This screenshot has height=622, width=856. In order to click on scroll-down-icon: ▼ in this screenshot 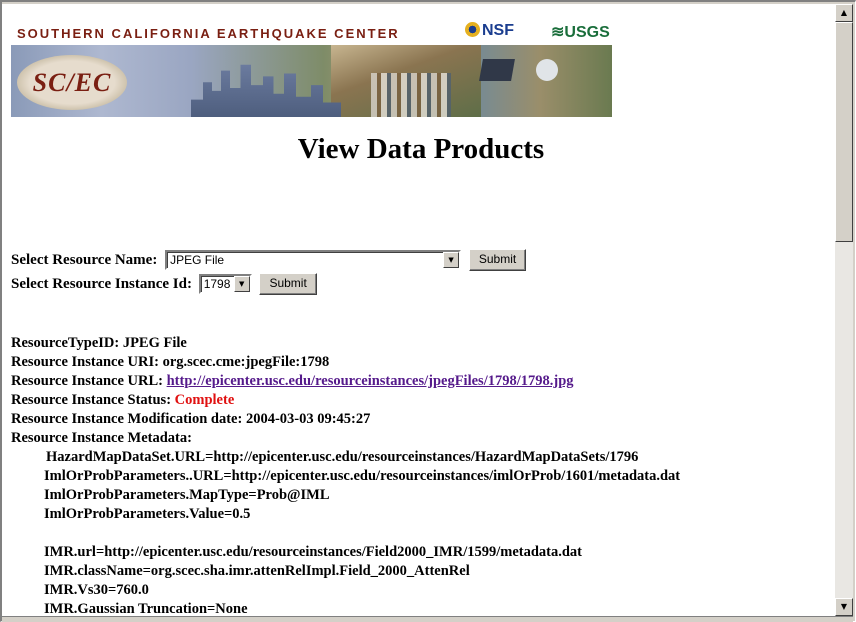, I will do `click(844, 607)`.